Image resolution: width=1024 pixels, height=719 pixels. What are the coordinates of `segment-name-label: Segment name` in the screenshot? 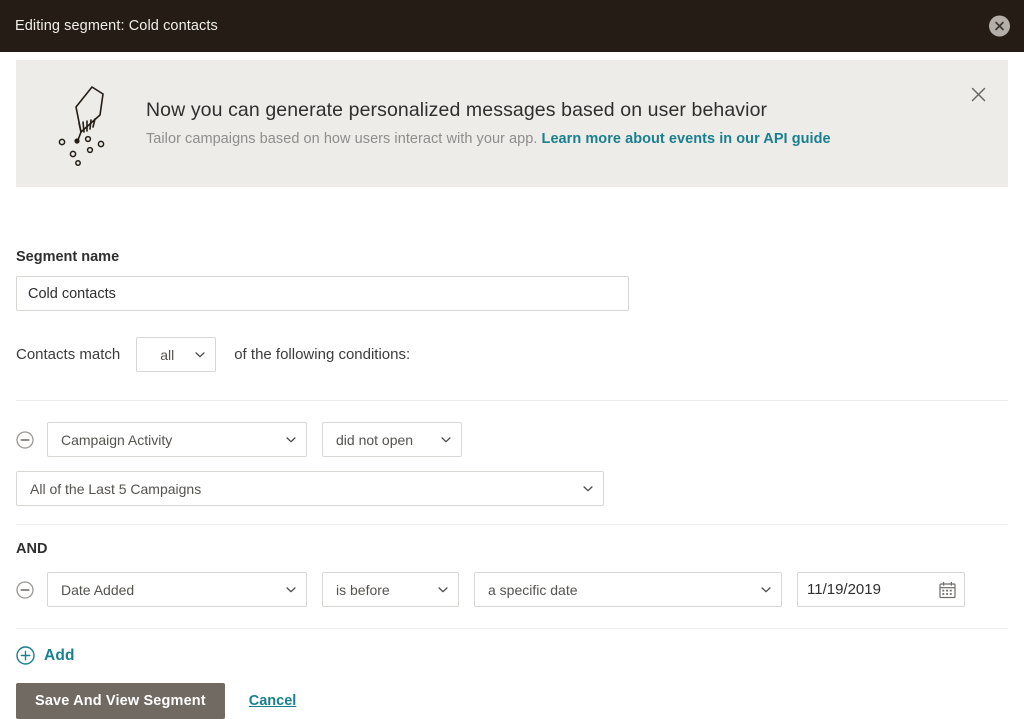 It's located at (68, 257).